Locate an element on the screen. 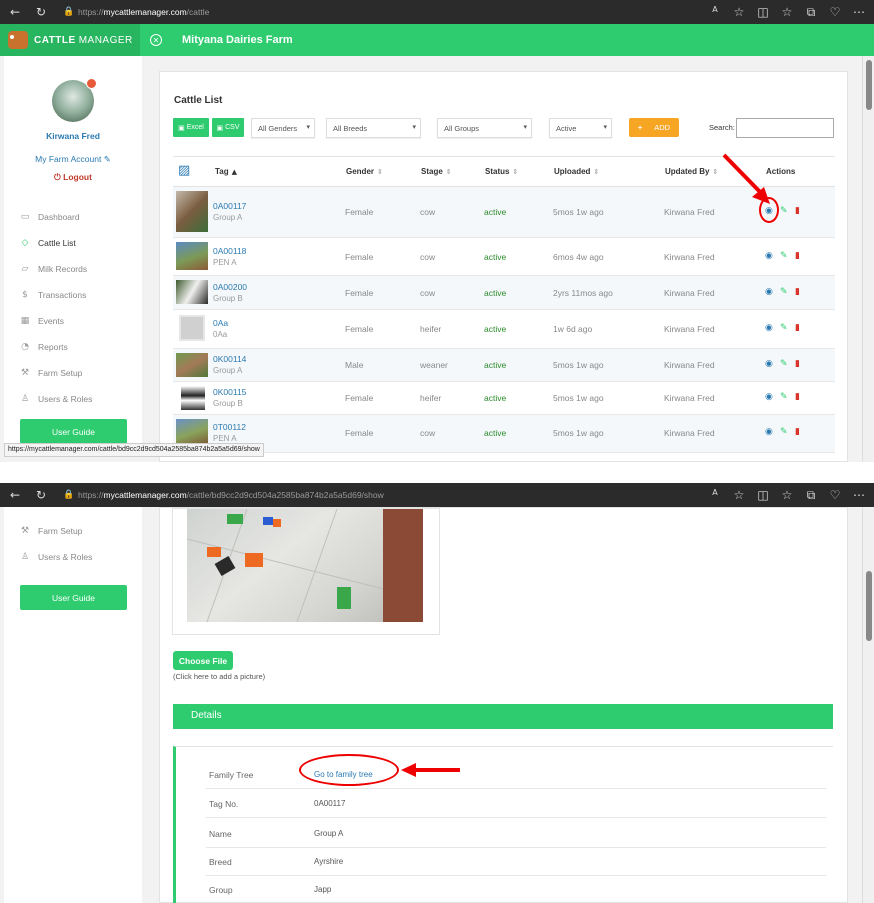 This screenshot has width=874, height=903. column-stage: Stage ⇕ is located at coordinates (436, 171).